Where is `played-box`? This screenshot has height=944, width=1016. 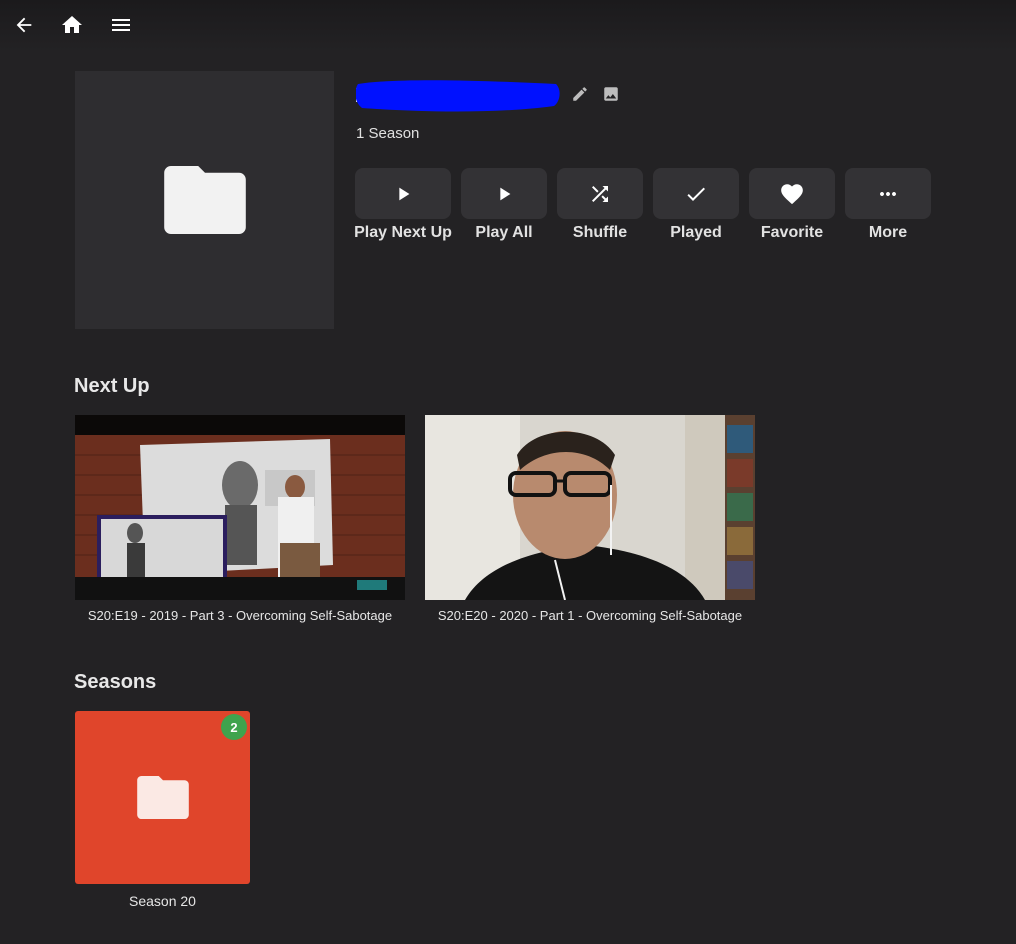 played-box is located at coordinates (696, 193).